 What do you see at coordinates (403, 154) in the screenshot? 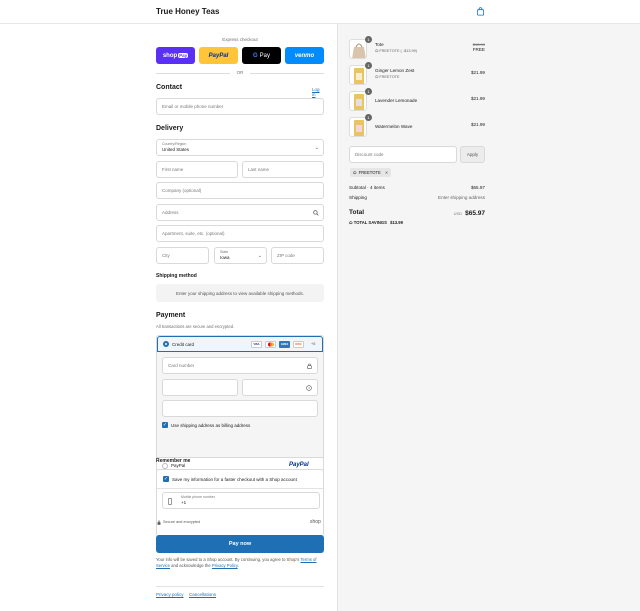
I see `discount-code-field: Discount code` at bounding box center [403, 154].